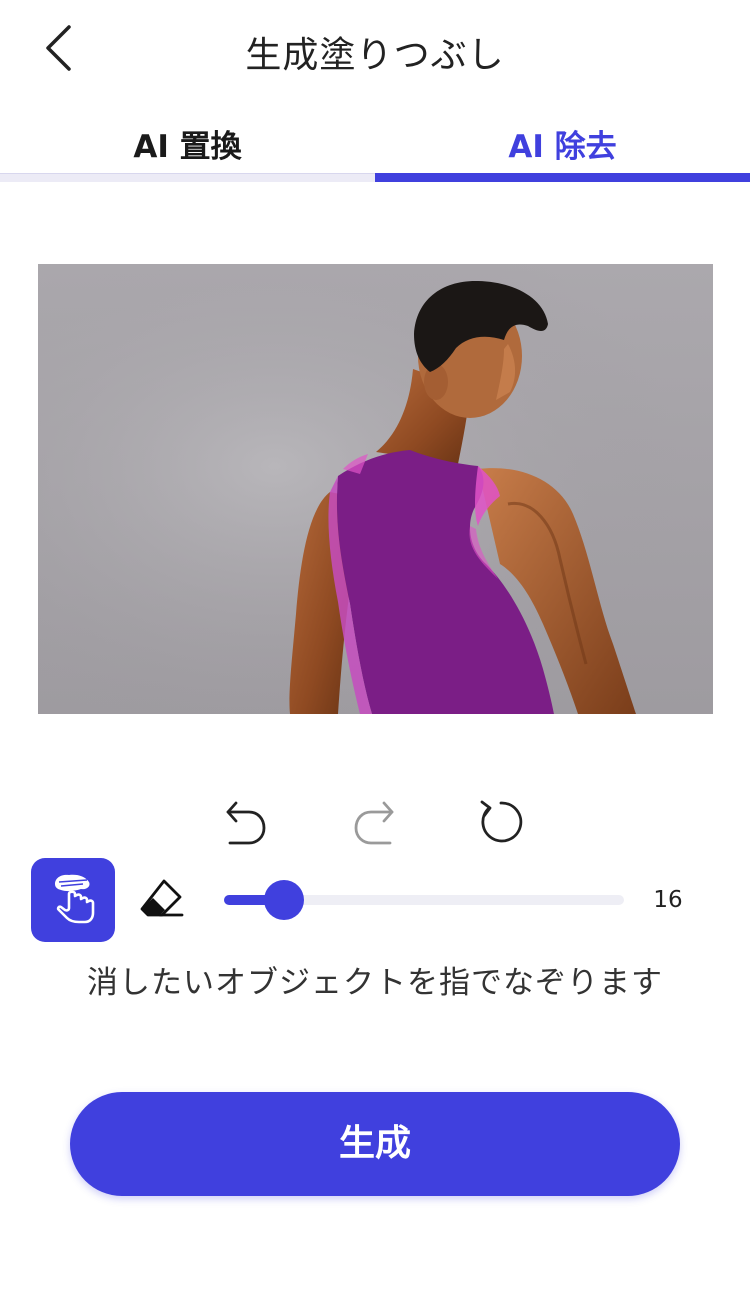 This screenshot has height=1294, width=750. What do you see at coordinates (424, 900) in the screenshot?
I see `brush-size-slider` at bounding box center [424, 900].